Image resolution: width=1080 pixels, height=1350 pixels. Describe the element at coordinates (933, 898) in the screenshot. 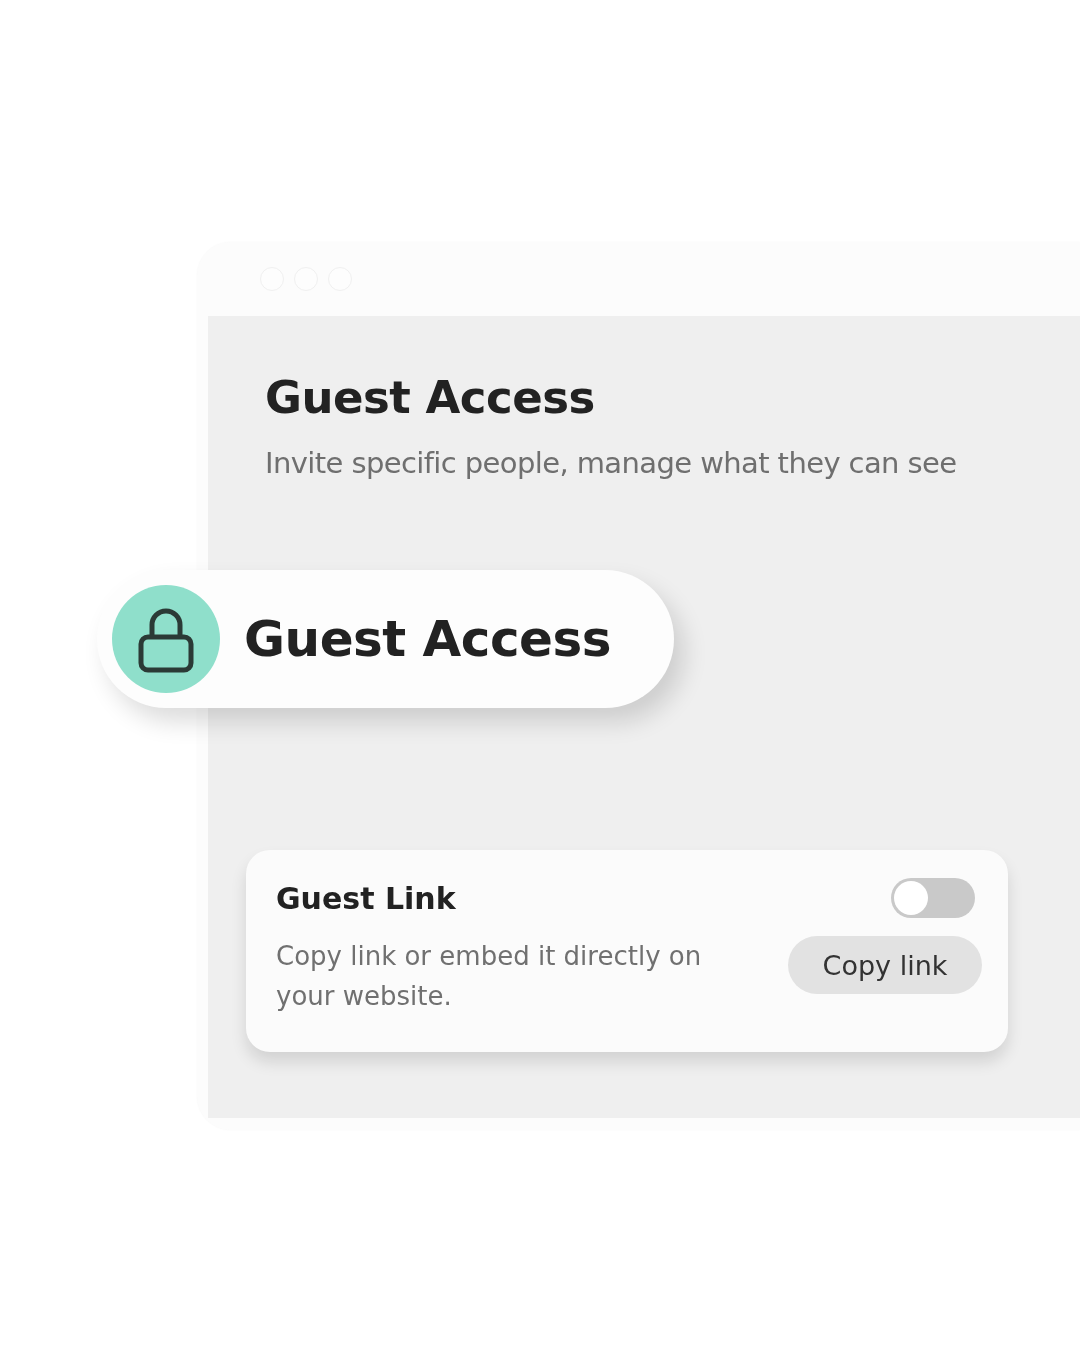

I see `toggle-switch` at that location.